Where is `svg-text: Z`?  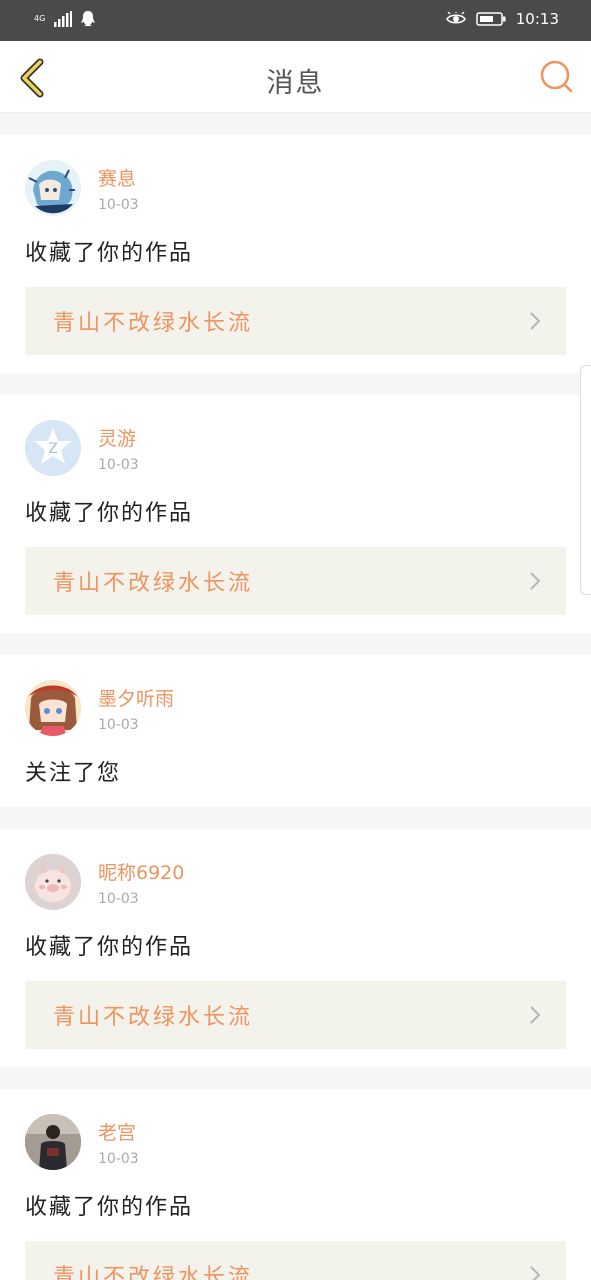
svg-text: Z is located at coordinates (53, 449).